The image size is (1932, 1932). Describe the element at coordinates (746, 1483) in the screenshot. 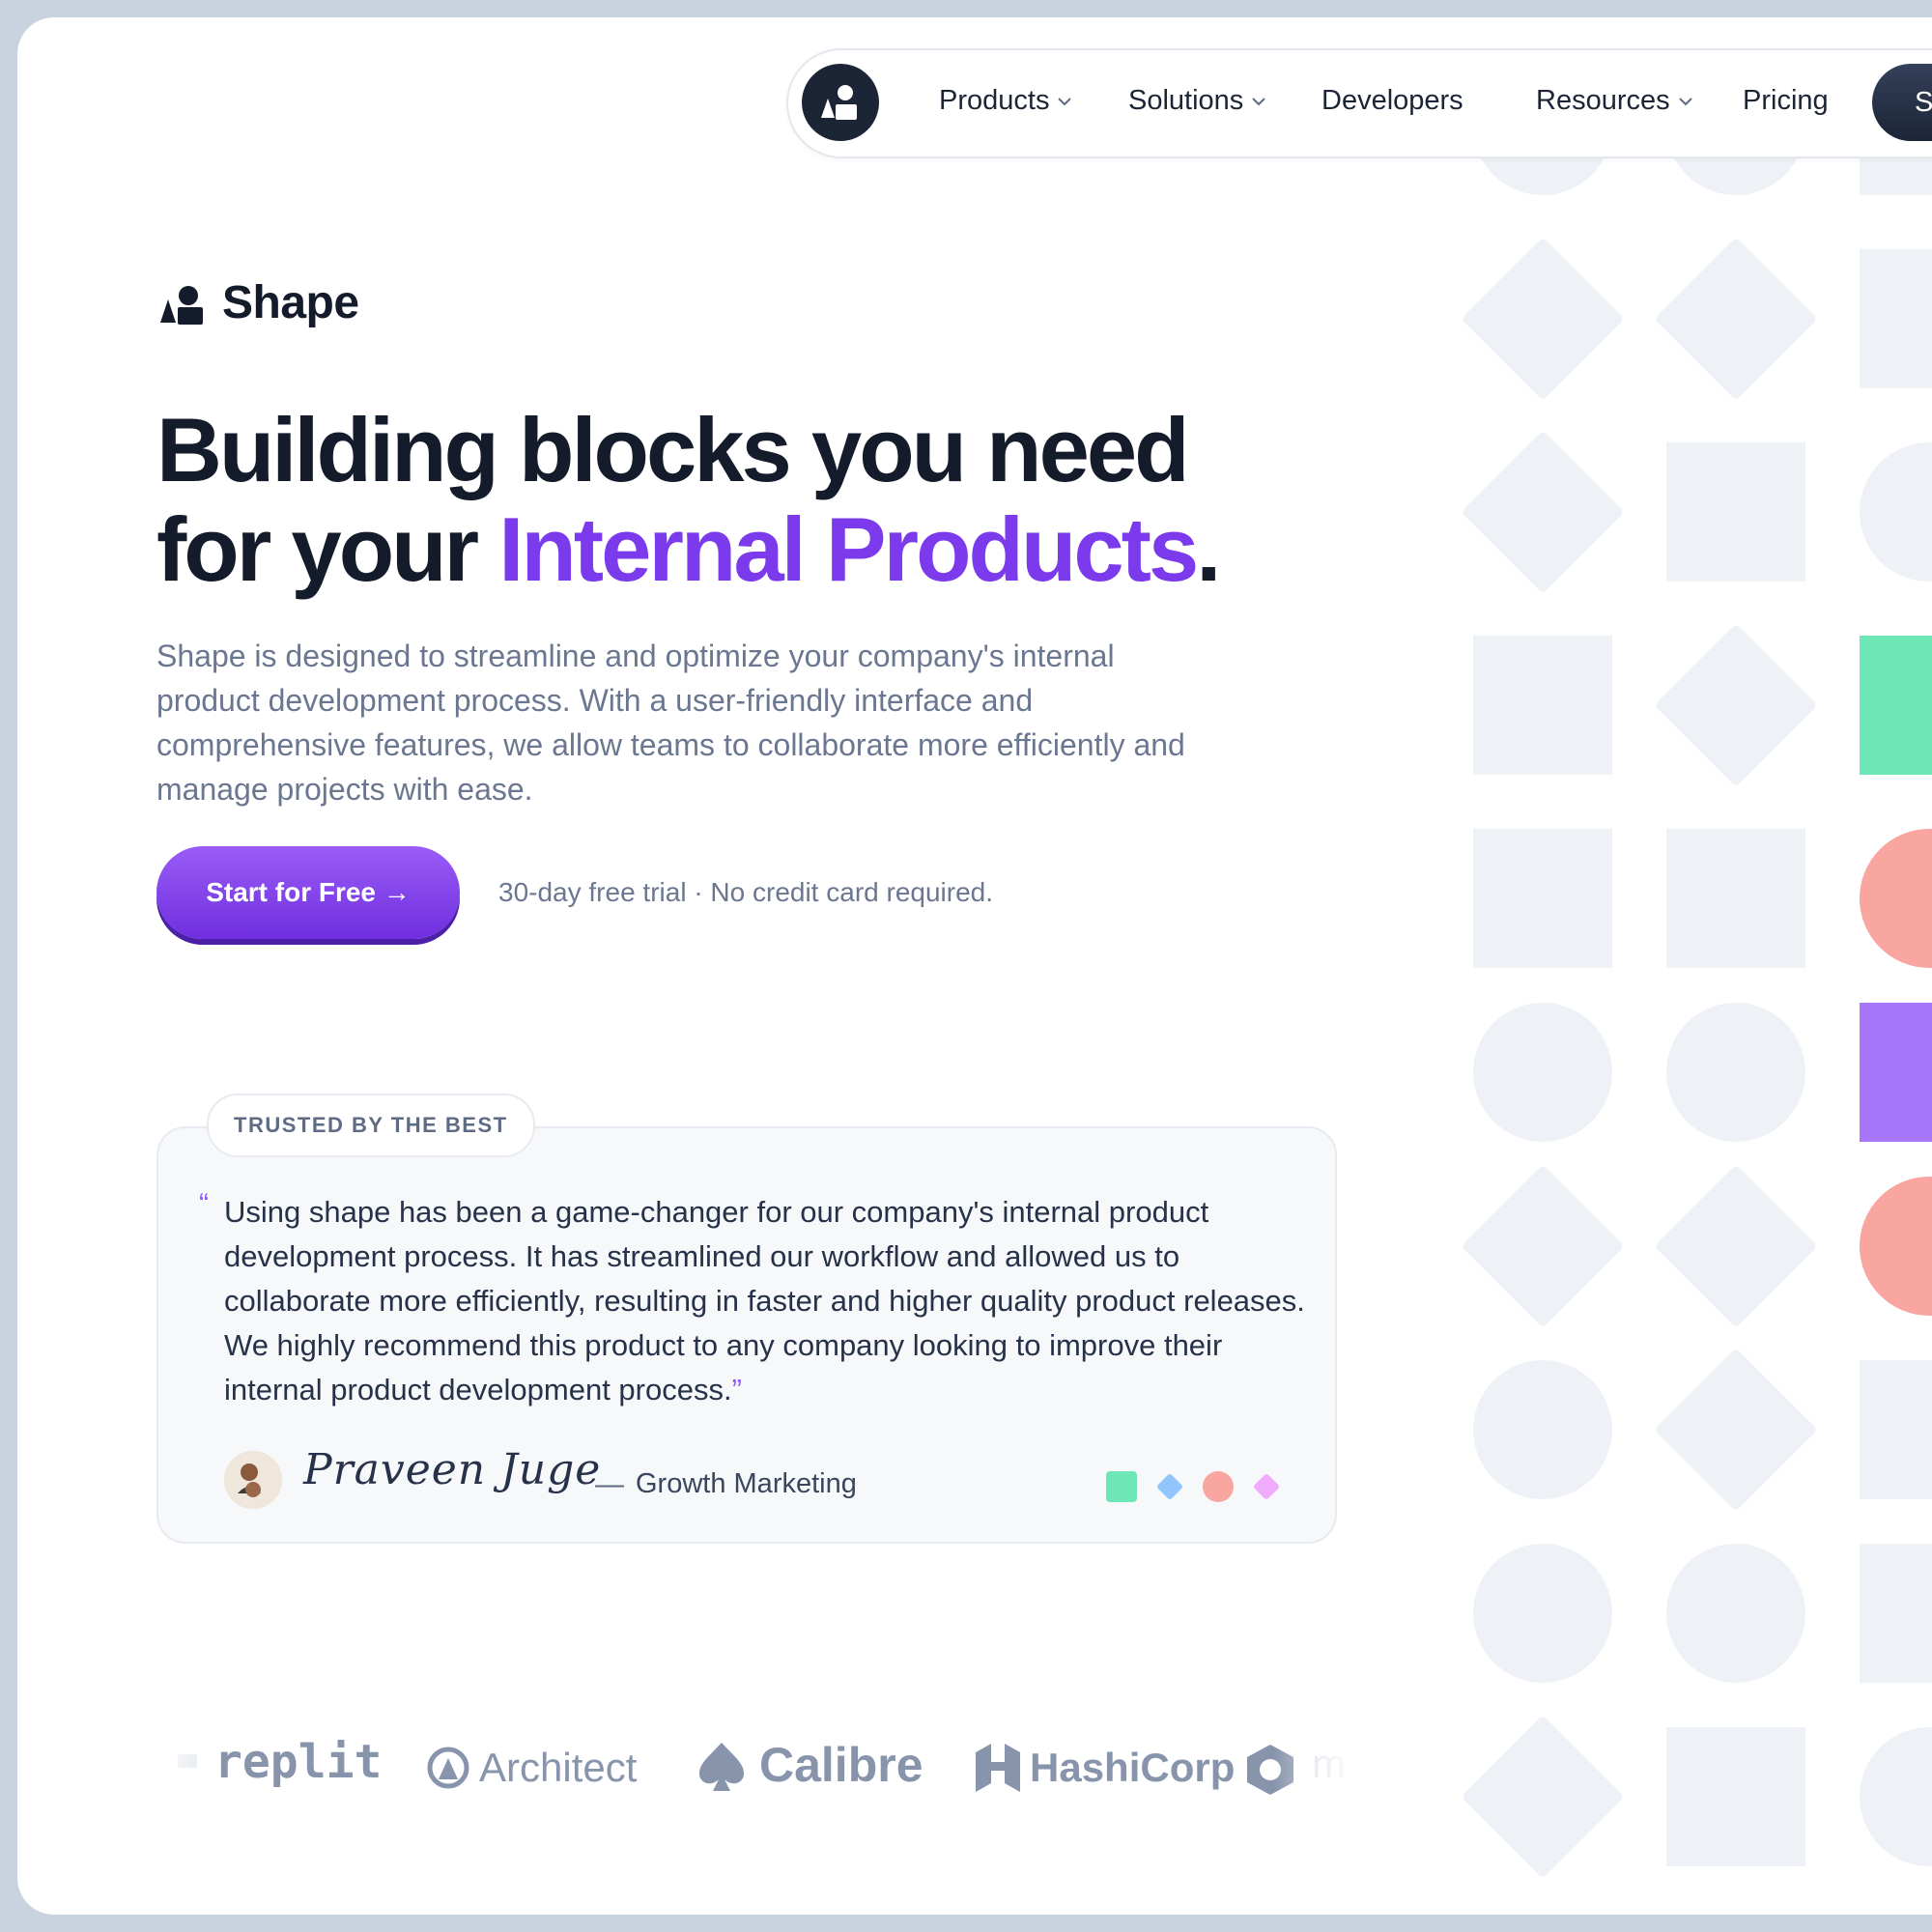

I see `author-role: Growth Marketing` at that location.